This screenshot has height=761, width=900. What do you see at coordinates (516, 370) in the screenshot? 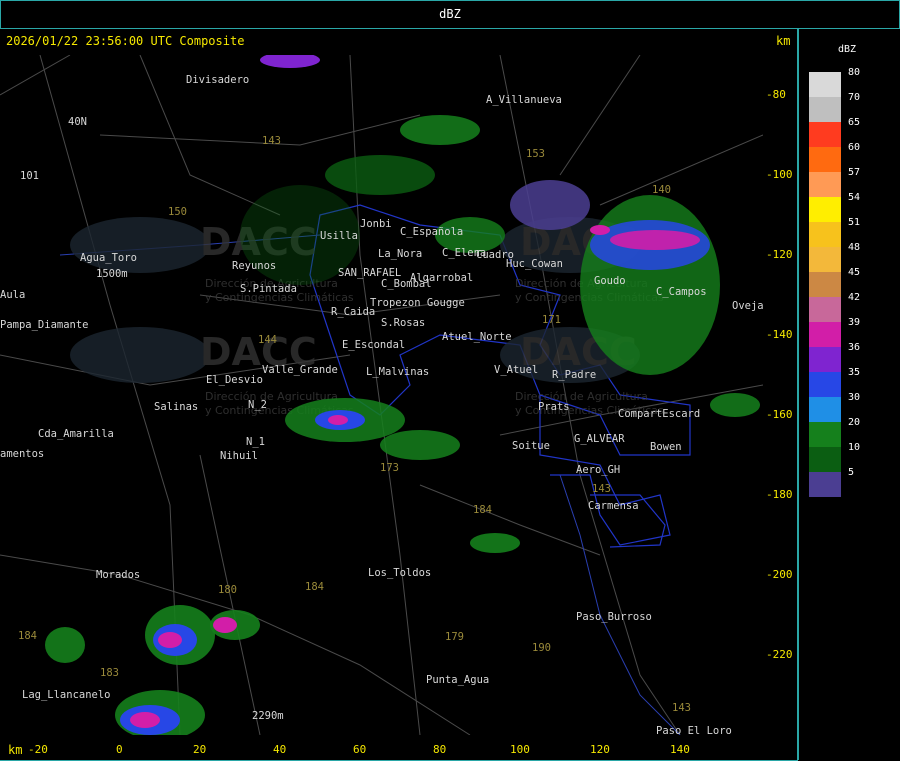
I see `place-v-atuel: V_Atuel` at bounding box center [516, 370].